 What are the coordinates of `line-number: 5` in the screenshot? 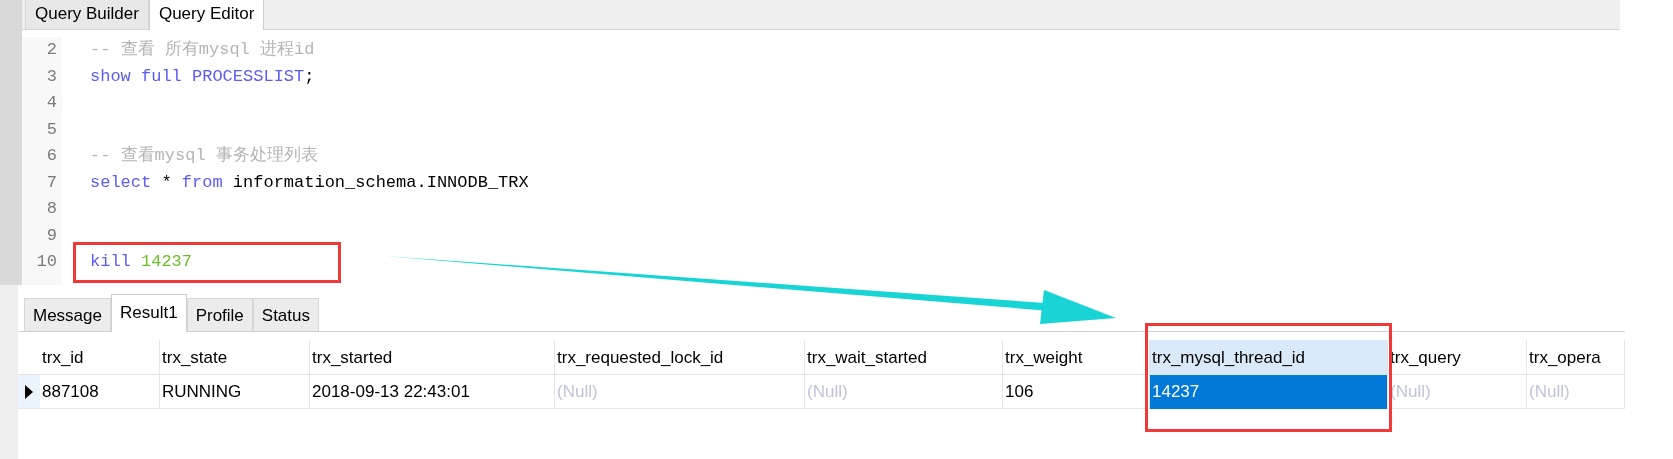 It's located at (52, 129).